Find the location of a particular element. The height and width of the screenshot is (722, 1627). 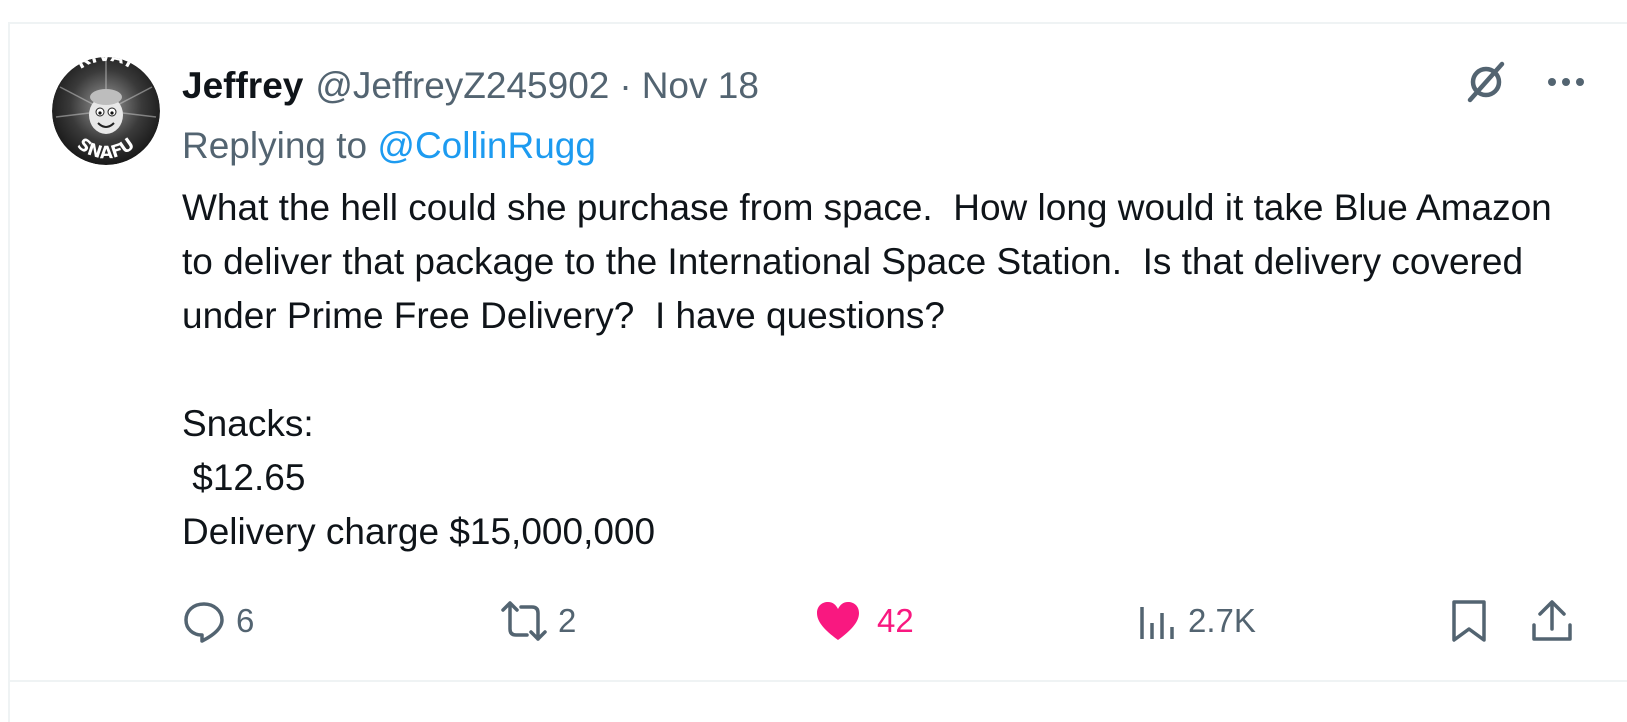

retweet-button: 2 is located at coordinates (538, 621).